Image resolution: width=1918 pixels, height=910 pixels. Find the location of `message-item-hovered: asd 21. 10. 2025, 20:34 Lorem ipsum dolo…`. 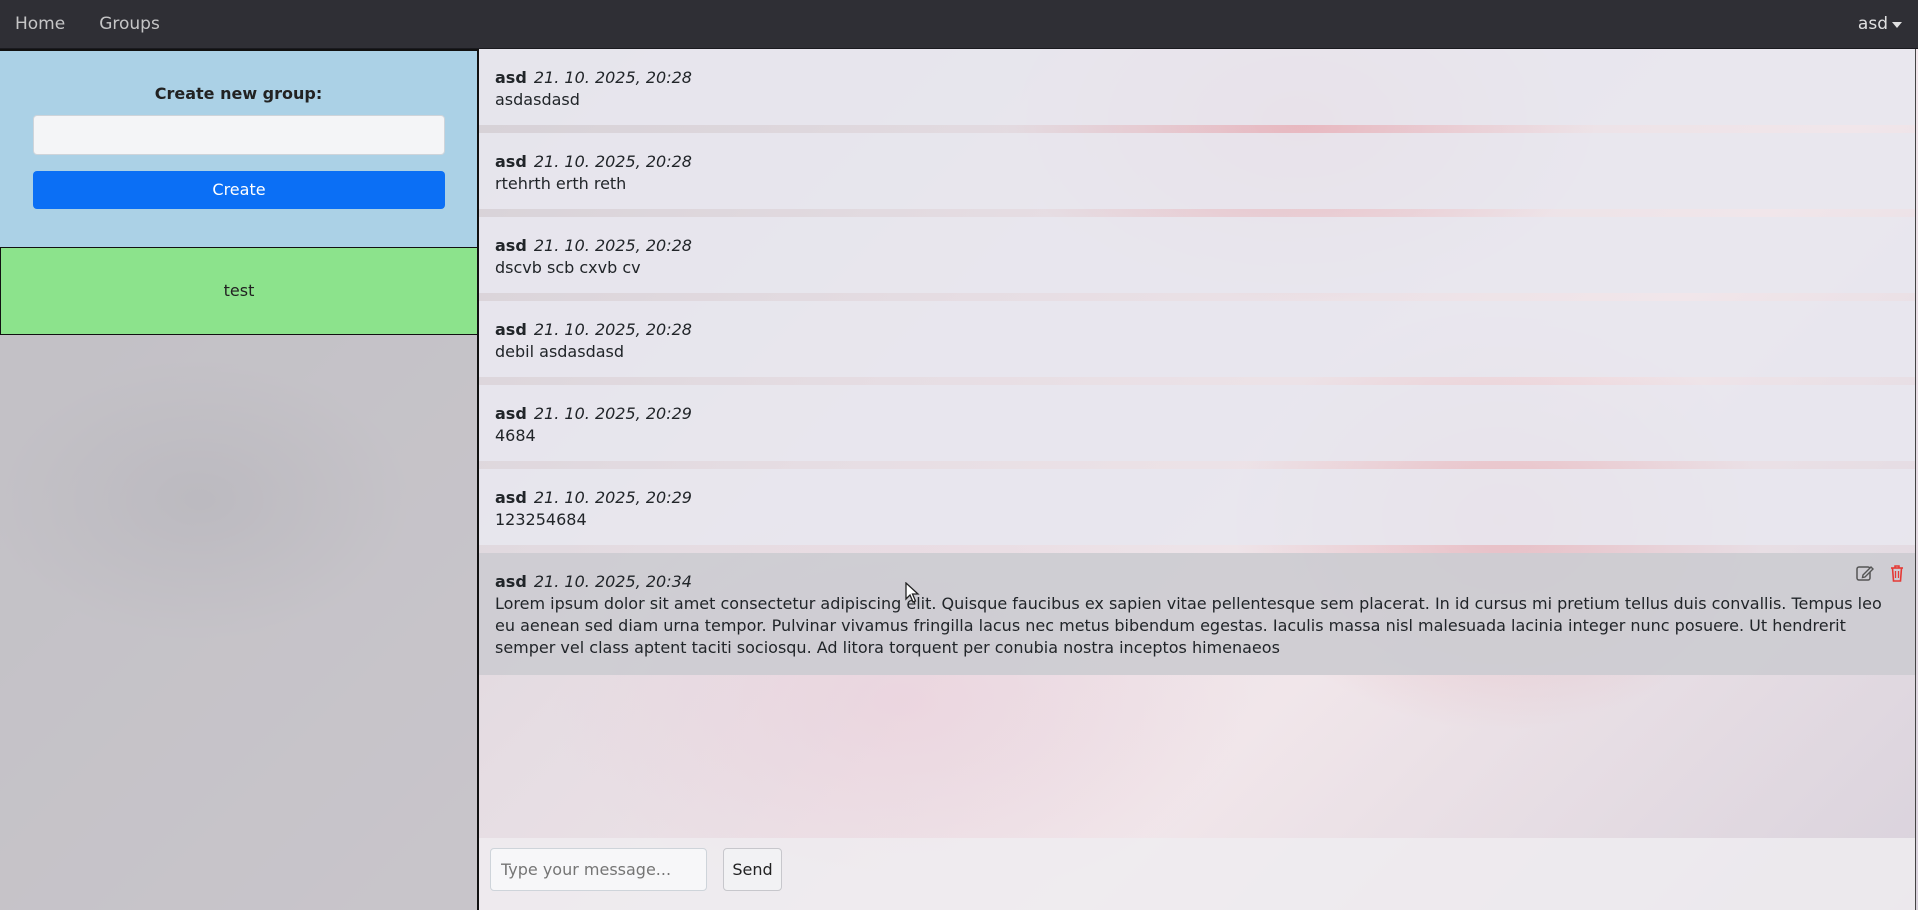

message-item-hovered: asd 21. 10. 2025, 20:34 Lorem ipsum dolo… is located at coordinates (1197, 614).